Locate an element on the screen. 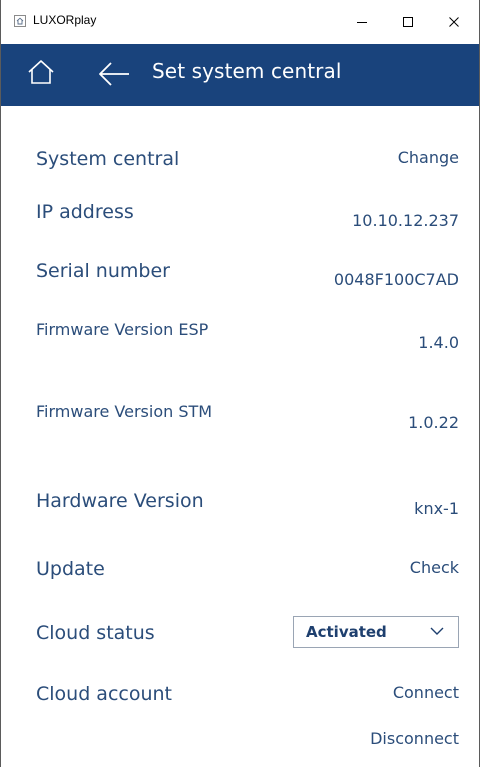 This screenshot has width=482, height=767. cloud-account-label: Cloud account is located at coordinates (104, 694).